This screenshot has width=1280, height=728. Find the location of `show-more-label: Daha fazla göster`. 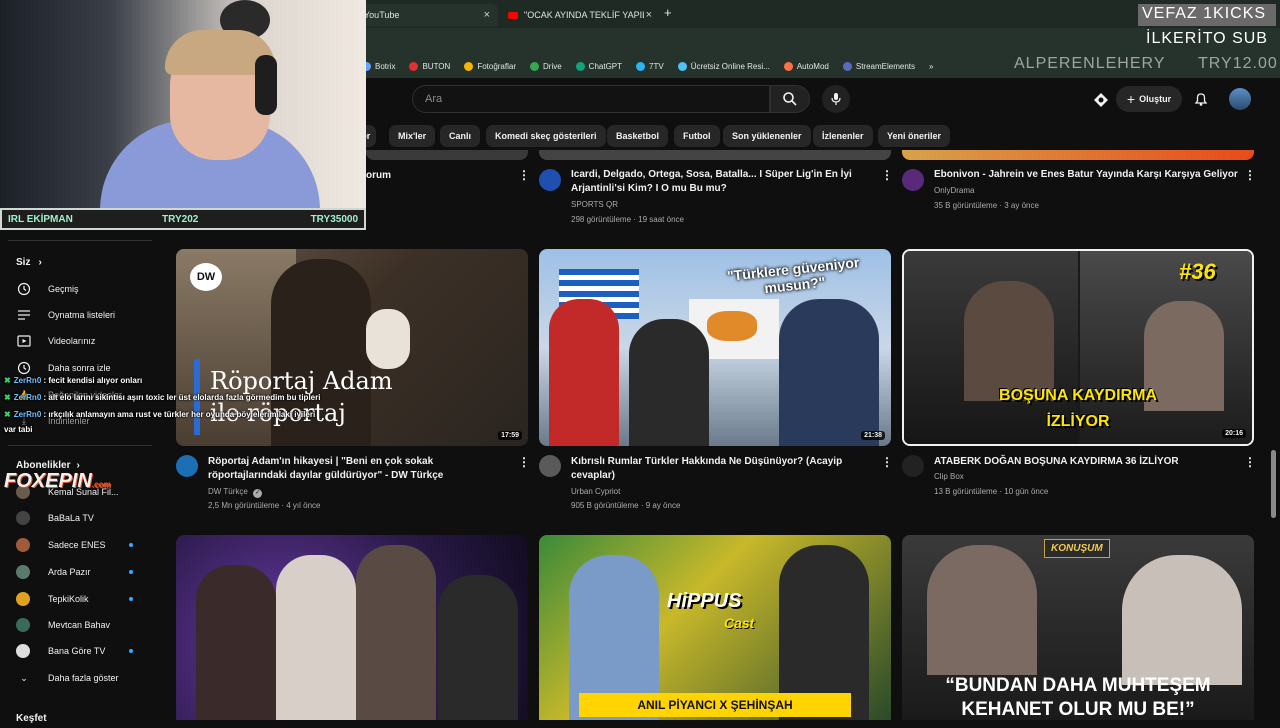

show-more-label: Daha fazla göster is located at coordinates (83, 678).